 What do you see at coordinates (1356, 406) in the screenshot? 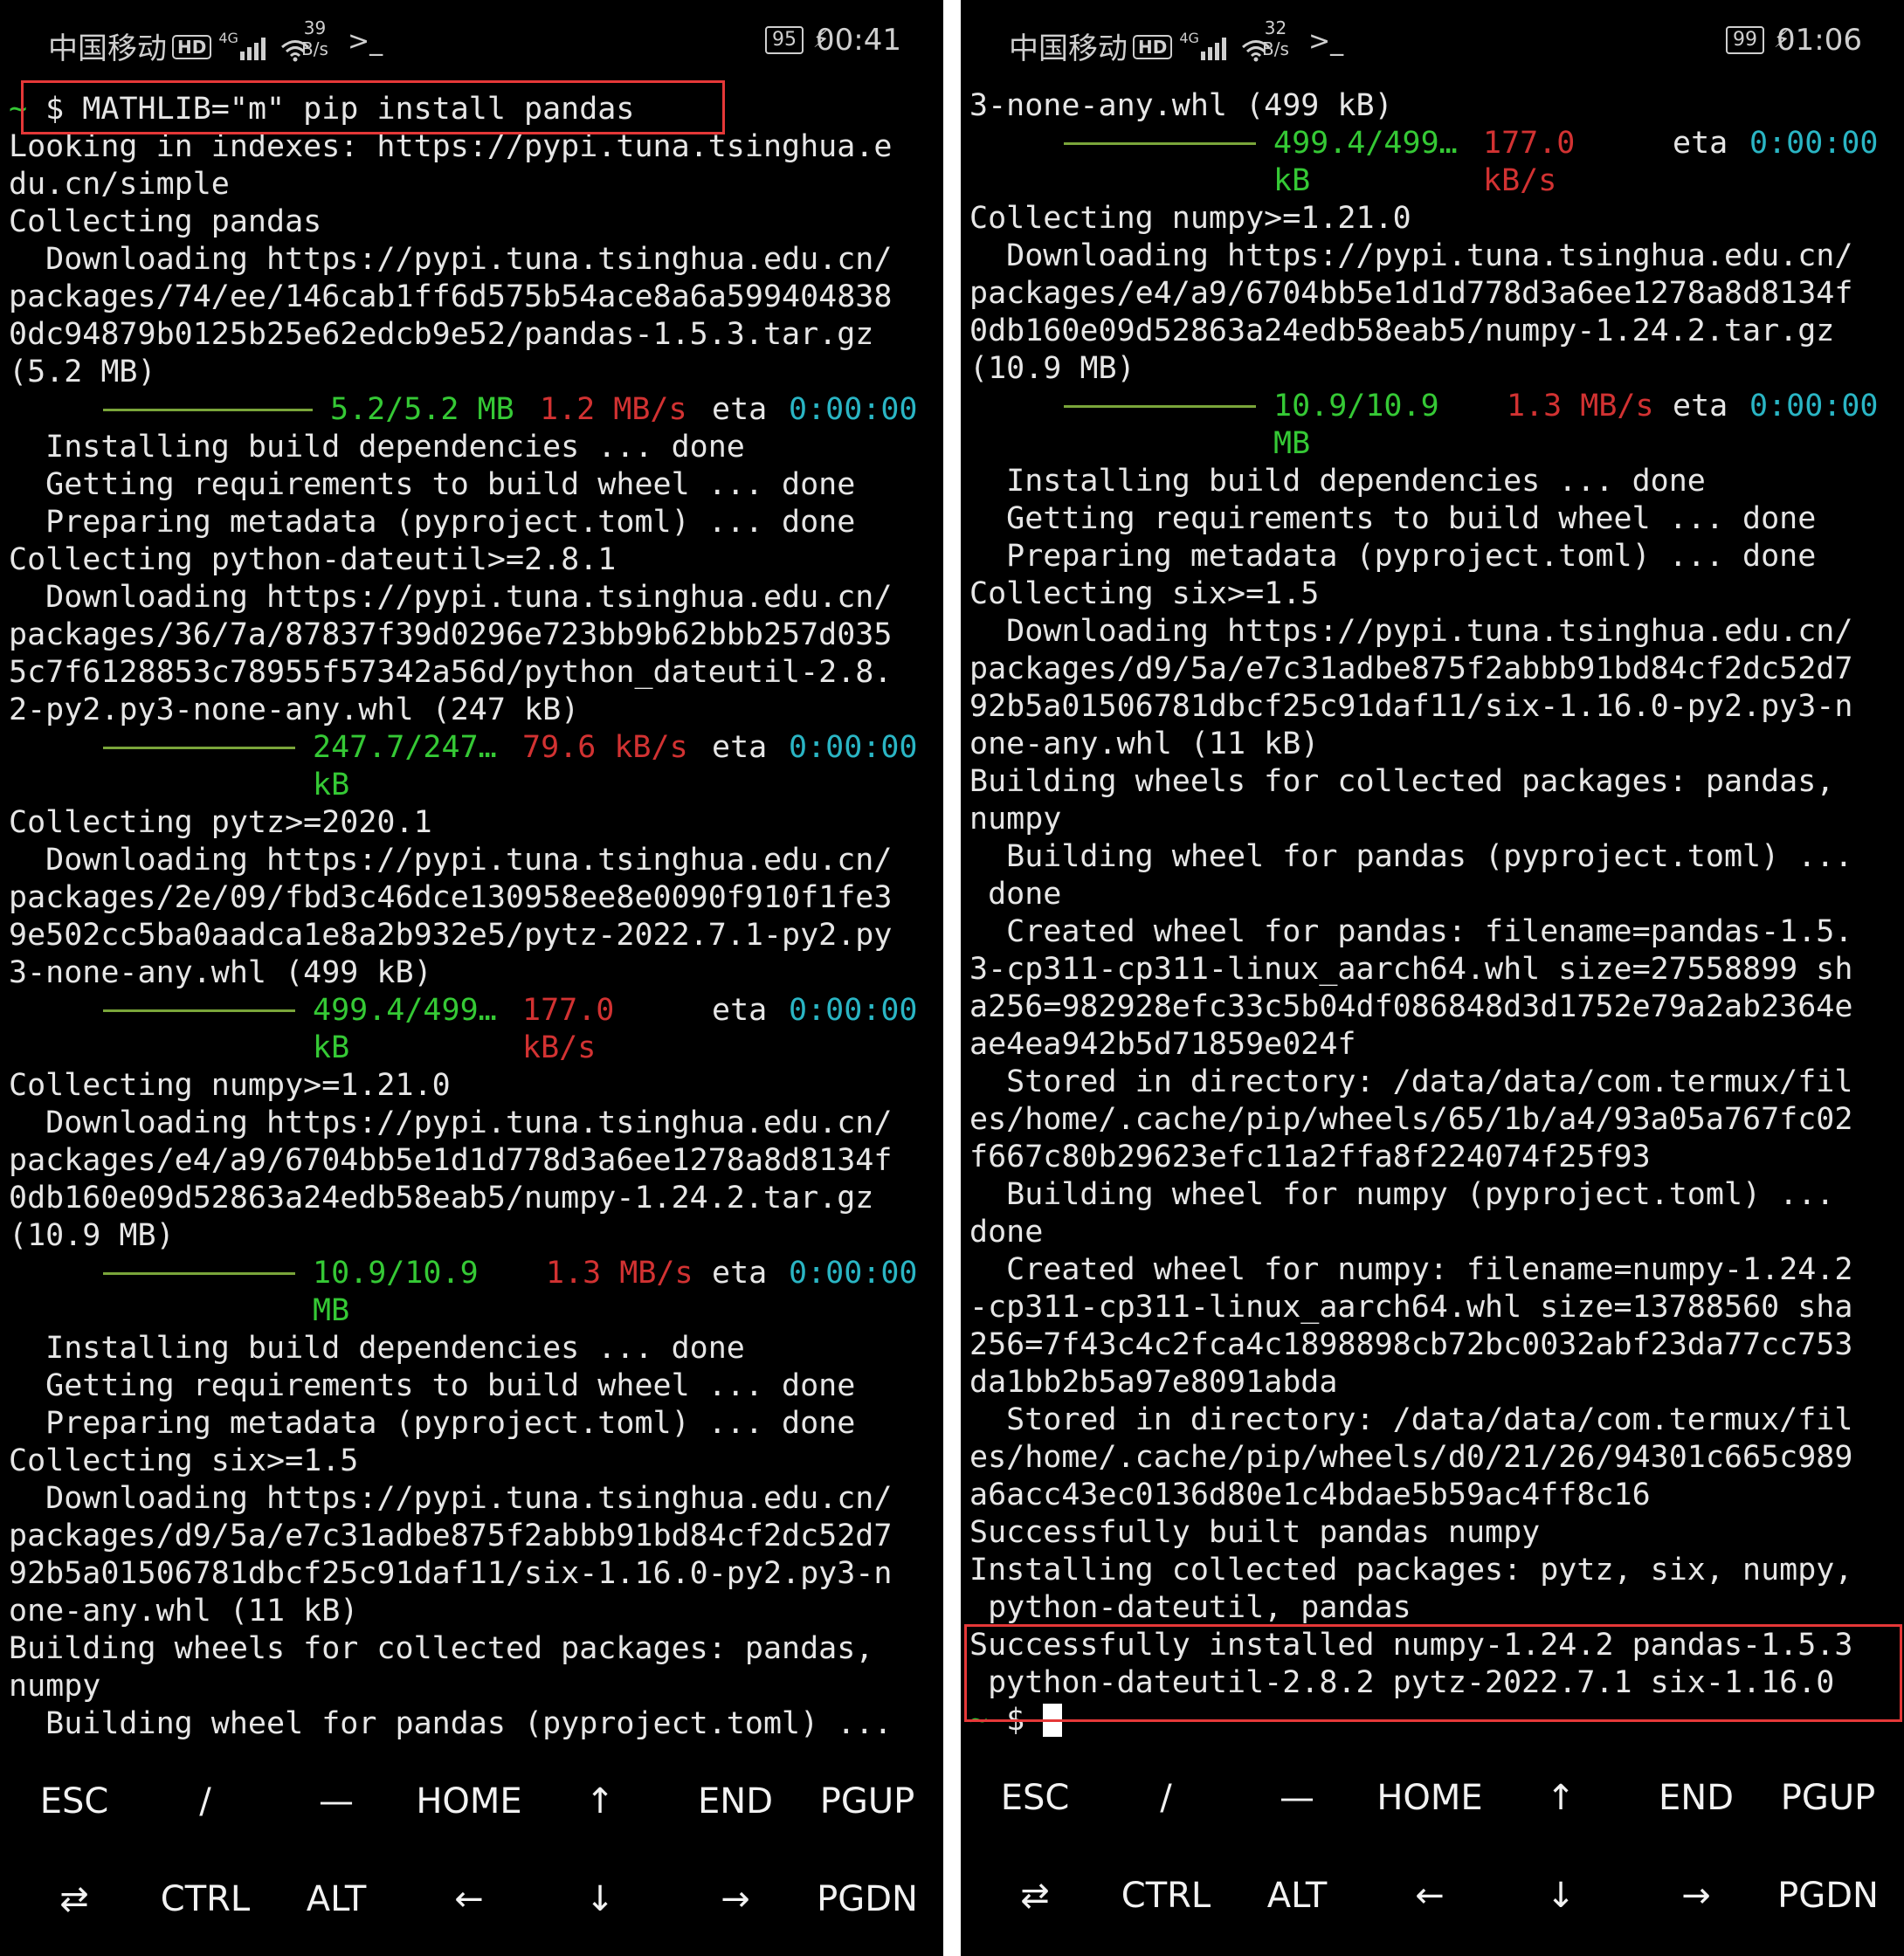
I see `progress-done: 10.9/10.9` at bounding box center [1356, 406].